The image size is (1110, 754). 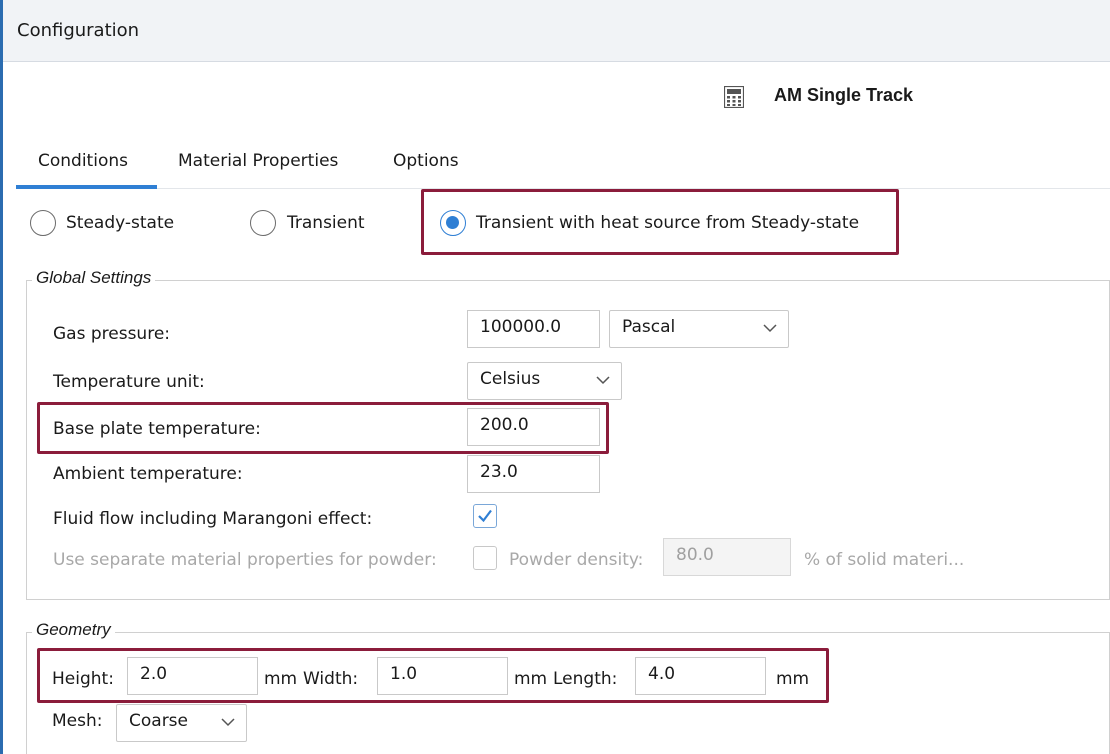 What do you see at coordinates (158, 721) in the screenshot?
I see `mesh-value: Coarse` at bounding box center [158, 721].